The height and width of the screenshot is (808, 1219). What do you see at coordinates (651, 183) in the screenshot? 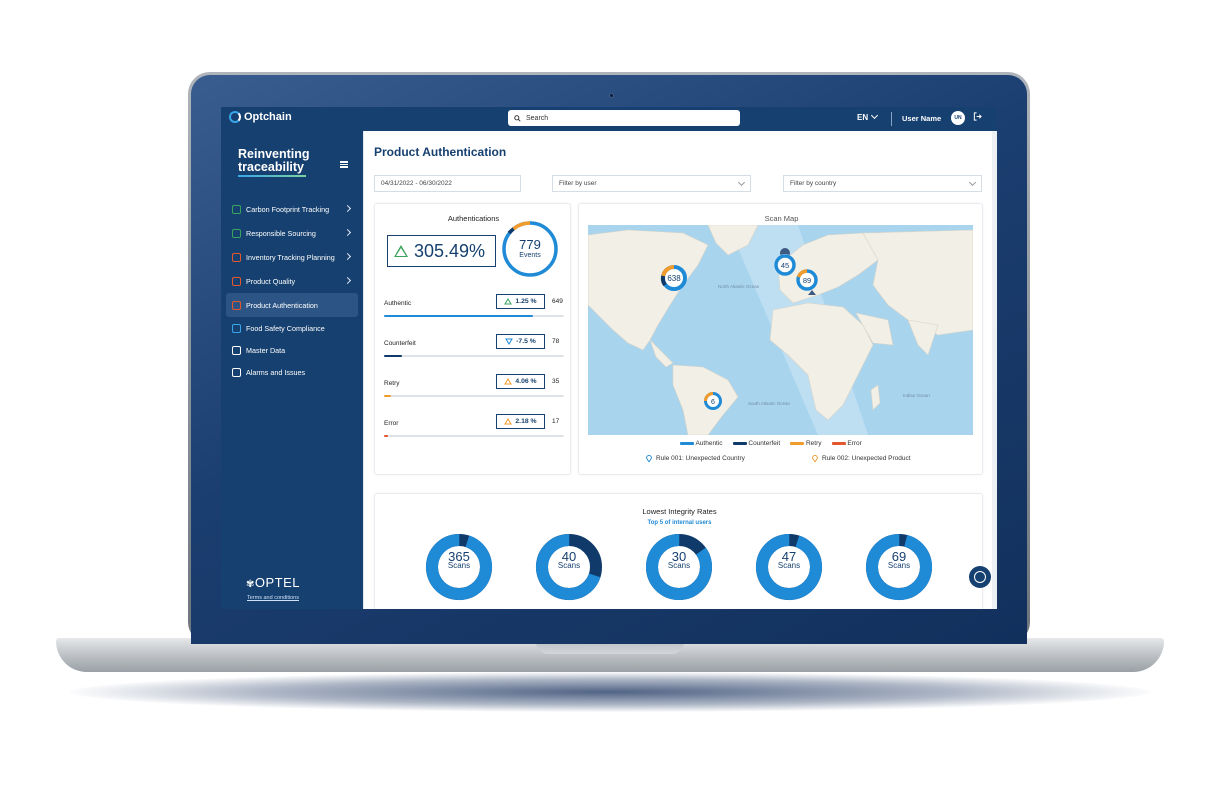
I see `filter-user-select: Filter by user` at bounding box center [651, 183].